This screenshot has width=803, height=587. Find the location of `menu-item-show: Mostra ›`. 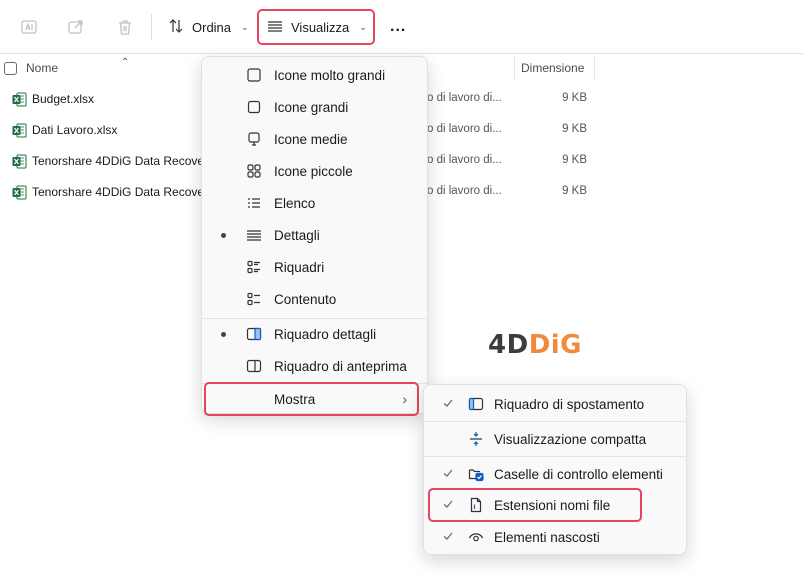

menu-item-show: Mostra › is located at coordinates (311, 399).